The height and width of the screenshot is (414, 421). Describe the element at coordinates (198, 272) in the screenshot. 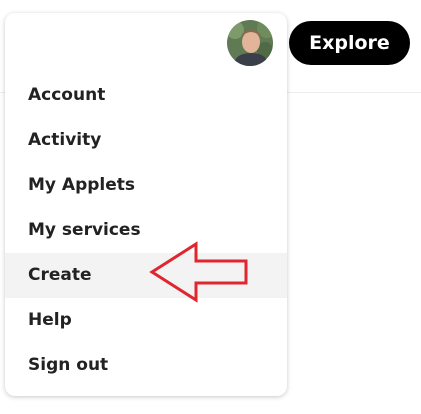

I see `annotation-arrow-icon` at that location.